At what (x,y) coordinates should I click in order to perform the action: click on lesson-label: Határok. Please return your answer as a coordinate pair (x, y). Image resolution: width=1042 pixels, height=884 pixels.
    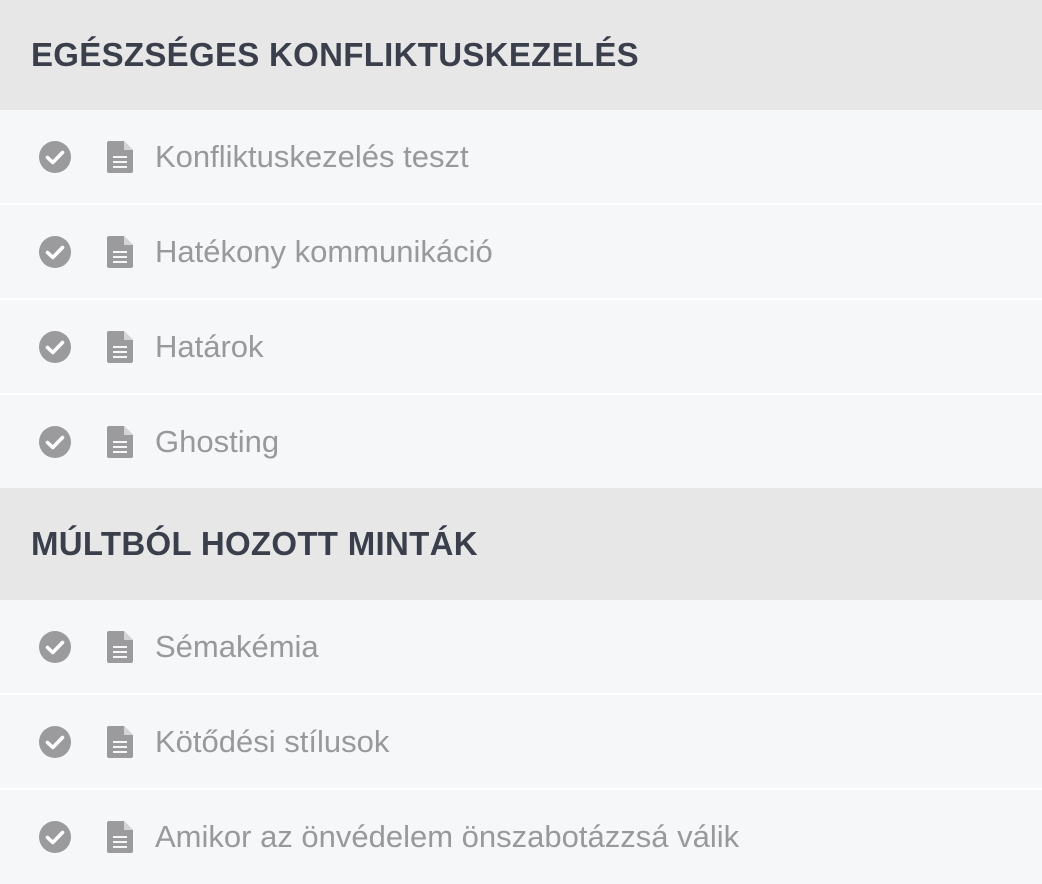
    Looking at the image, I should click on (209, 346).